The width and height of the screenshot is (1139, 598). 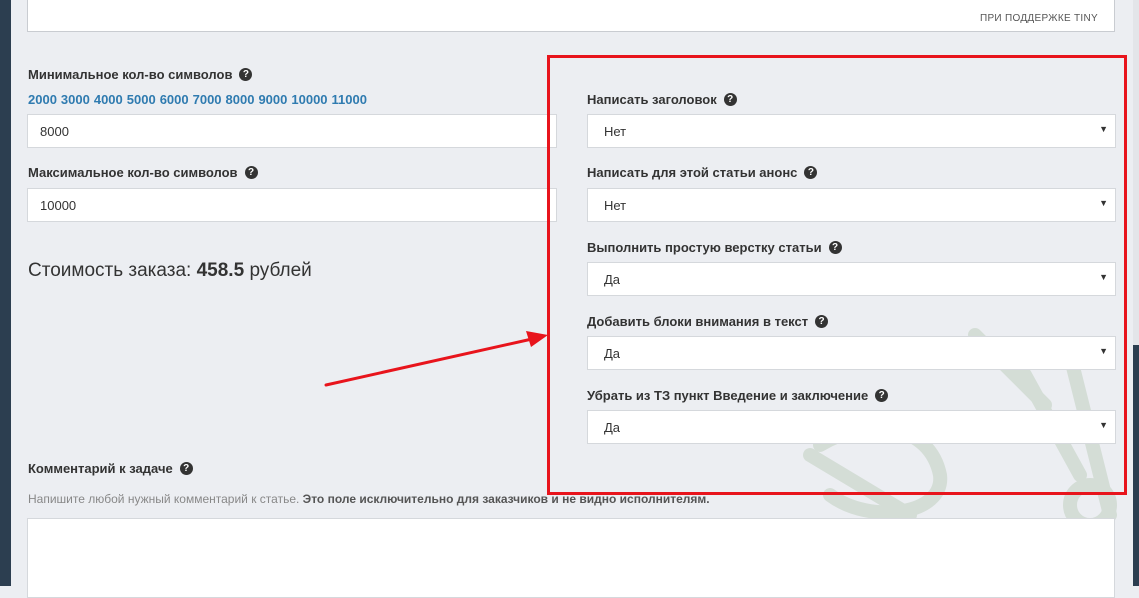 What do you see at coordinates (42, 99) in the screenshot?
I see `preset-2000: 2000` at bounding box center [42, 99].